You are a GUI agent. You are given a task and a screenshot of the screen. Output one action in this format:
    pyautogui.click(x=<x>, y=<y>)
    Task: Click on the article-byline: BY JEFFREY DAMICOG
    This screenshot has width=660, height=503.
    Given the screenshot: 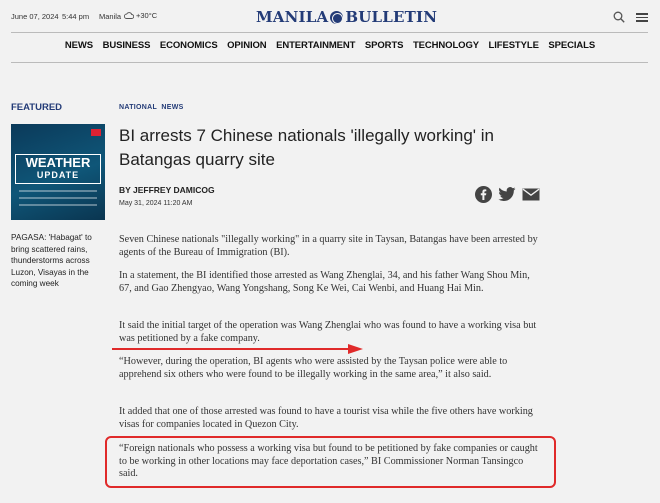 What is the action you would take?
    pyautogui.click(x=167, y=190)
    